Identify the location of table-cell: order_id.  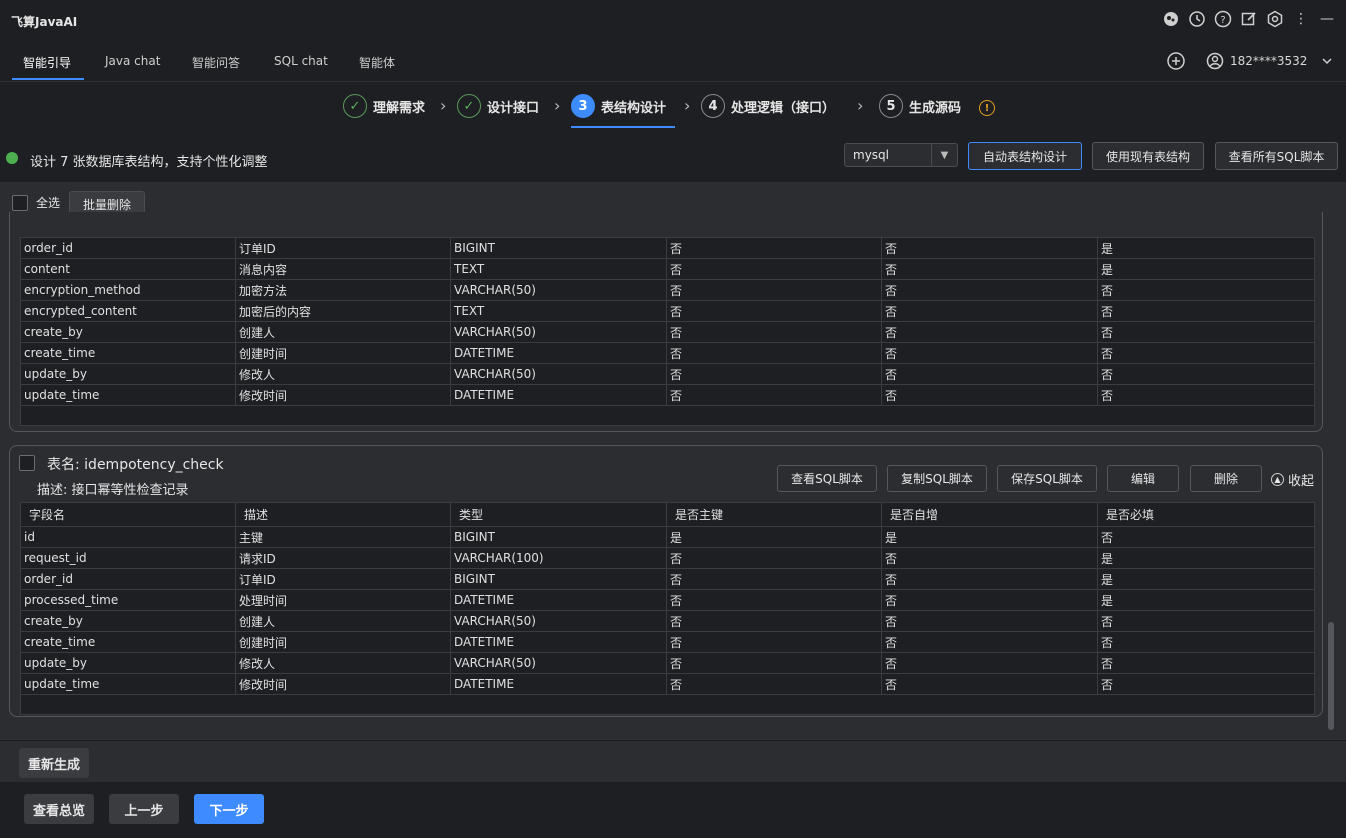
(128, 579).